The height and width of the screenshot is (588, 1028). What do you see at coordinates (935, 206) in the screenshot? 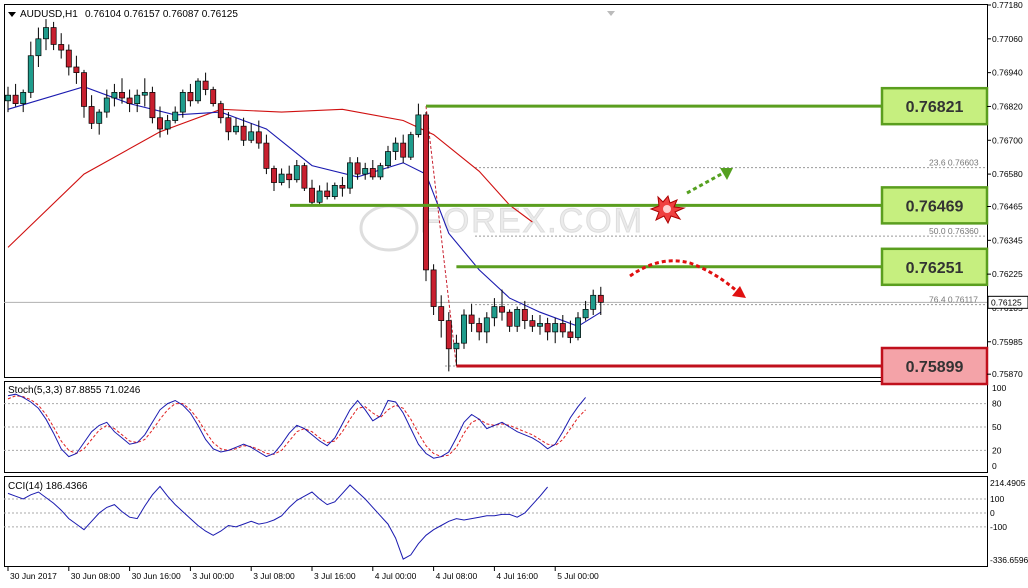
I see `level-value: 0.76469` at bounding box center [935, 206].